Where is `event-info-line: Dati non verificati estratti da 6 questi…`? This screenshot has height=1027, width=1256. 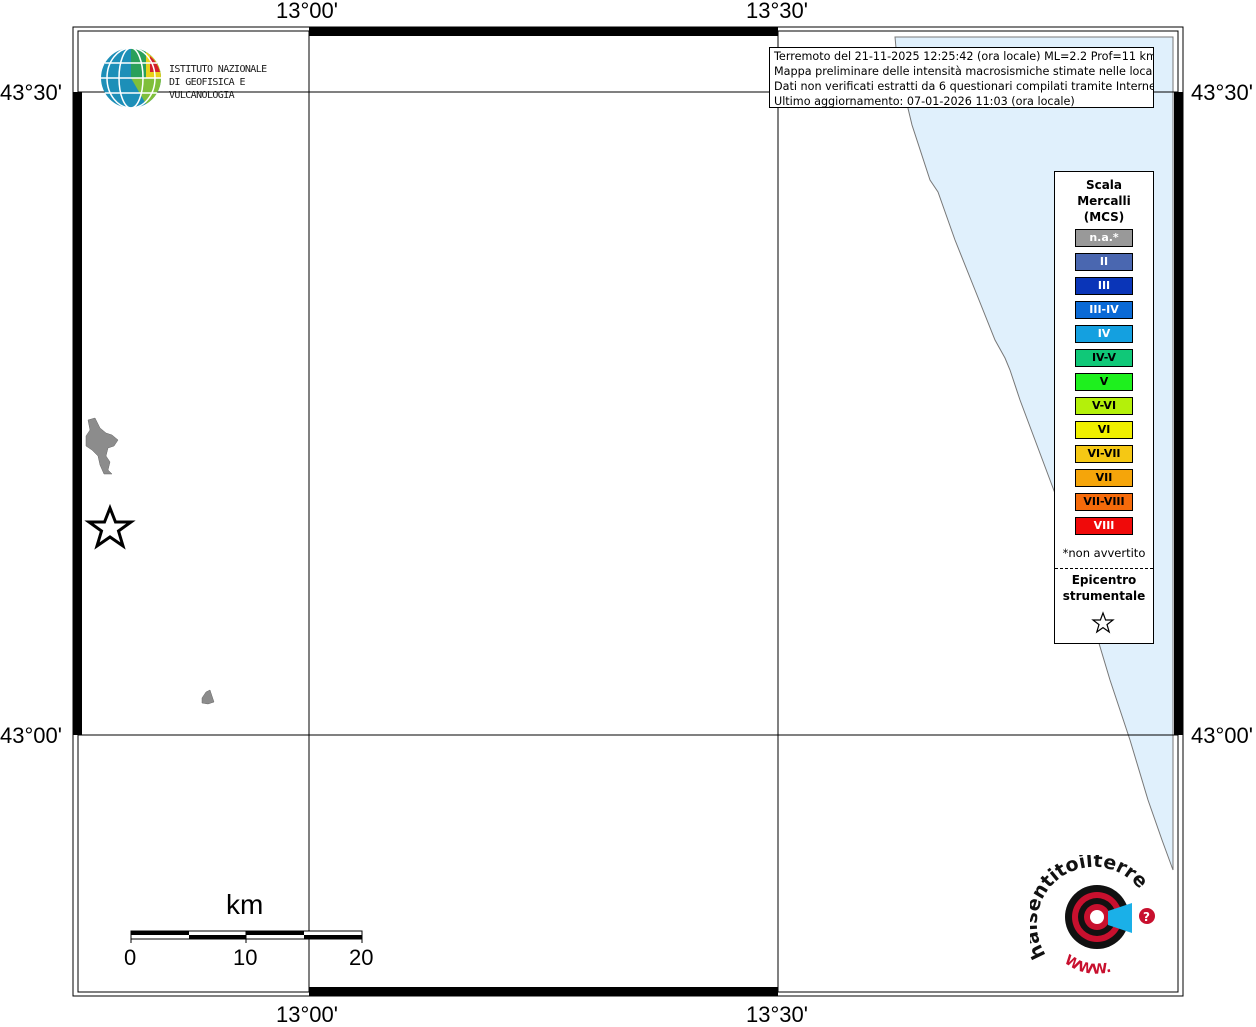
event-info-line: Dati non verificati estratti da 6 questi… is located at coordinates (964, 86).